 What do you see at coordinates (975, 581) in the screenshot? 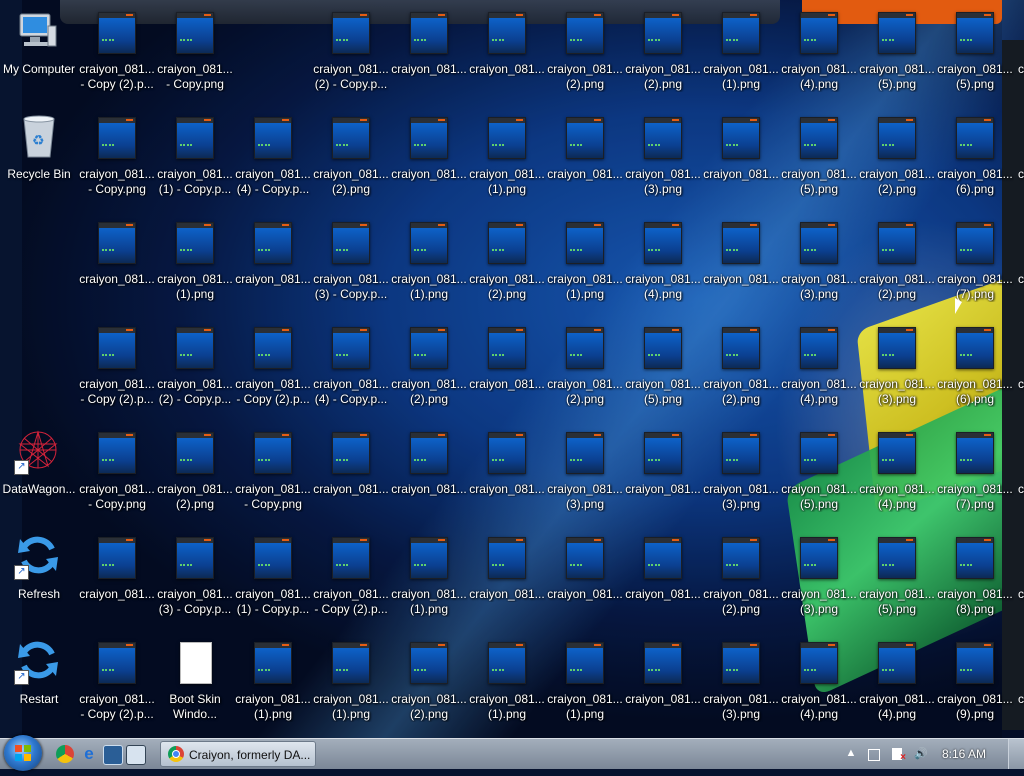
I see `desktop-file-icon: craiyon_081... (8).png` at bounding box center [975, 581].